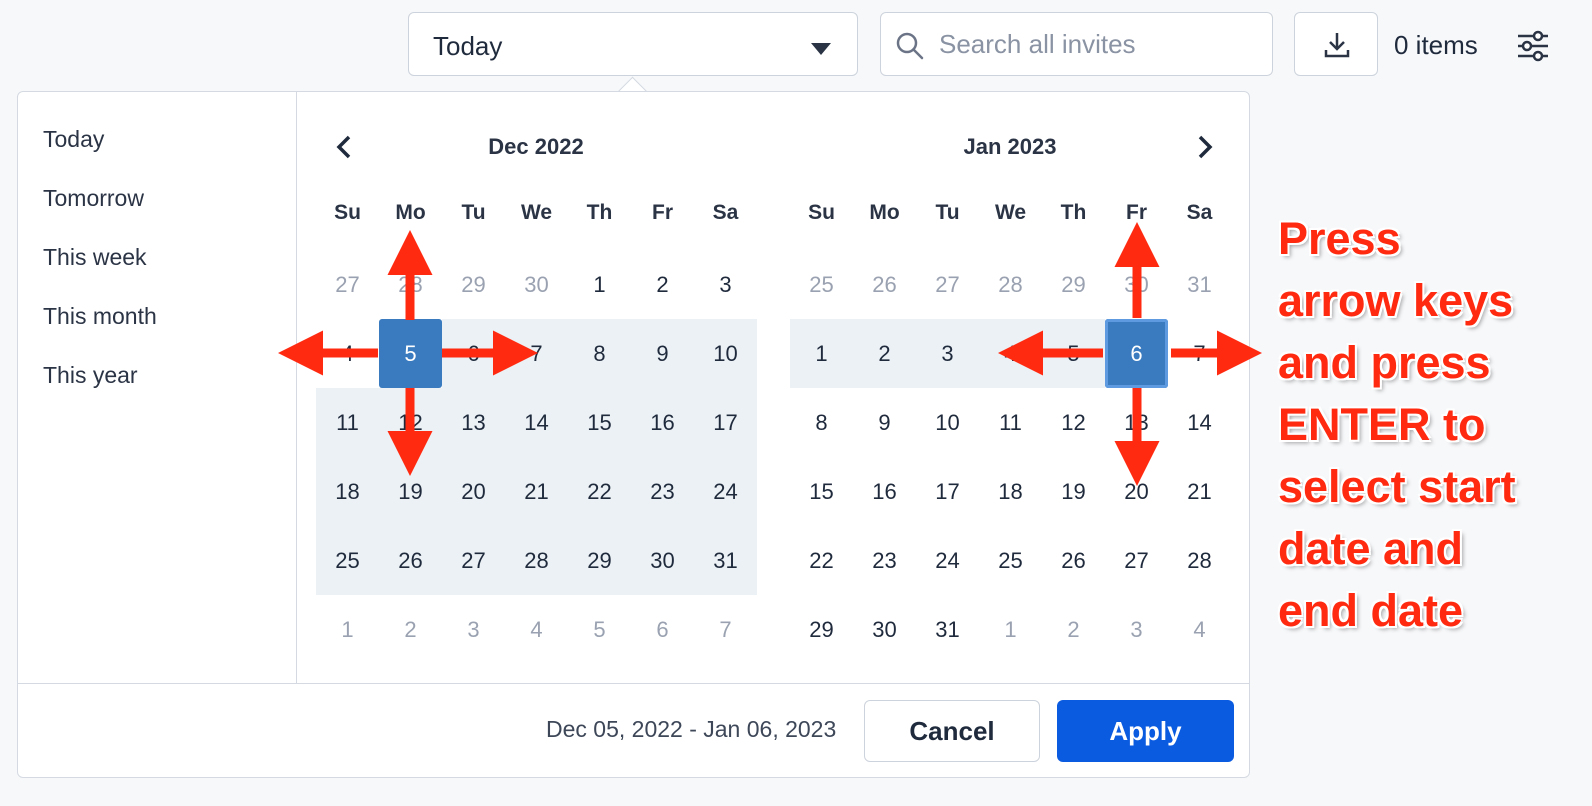 The image size is (1592, 806). Describe the element at coordinates (1533, 46) in the screenshot. I see `filter-settings-icon` at that location.